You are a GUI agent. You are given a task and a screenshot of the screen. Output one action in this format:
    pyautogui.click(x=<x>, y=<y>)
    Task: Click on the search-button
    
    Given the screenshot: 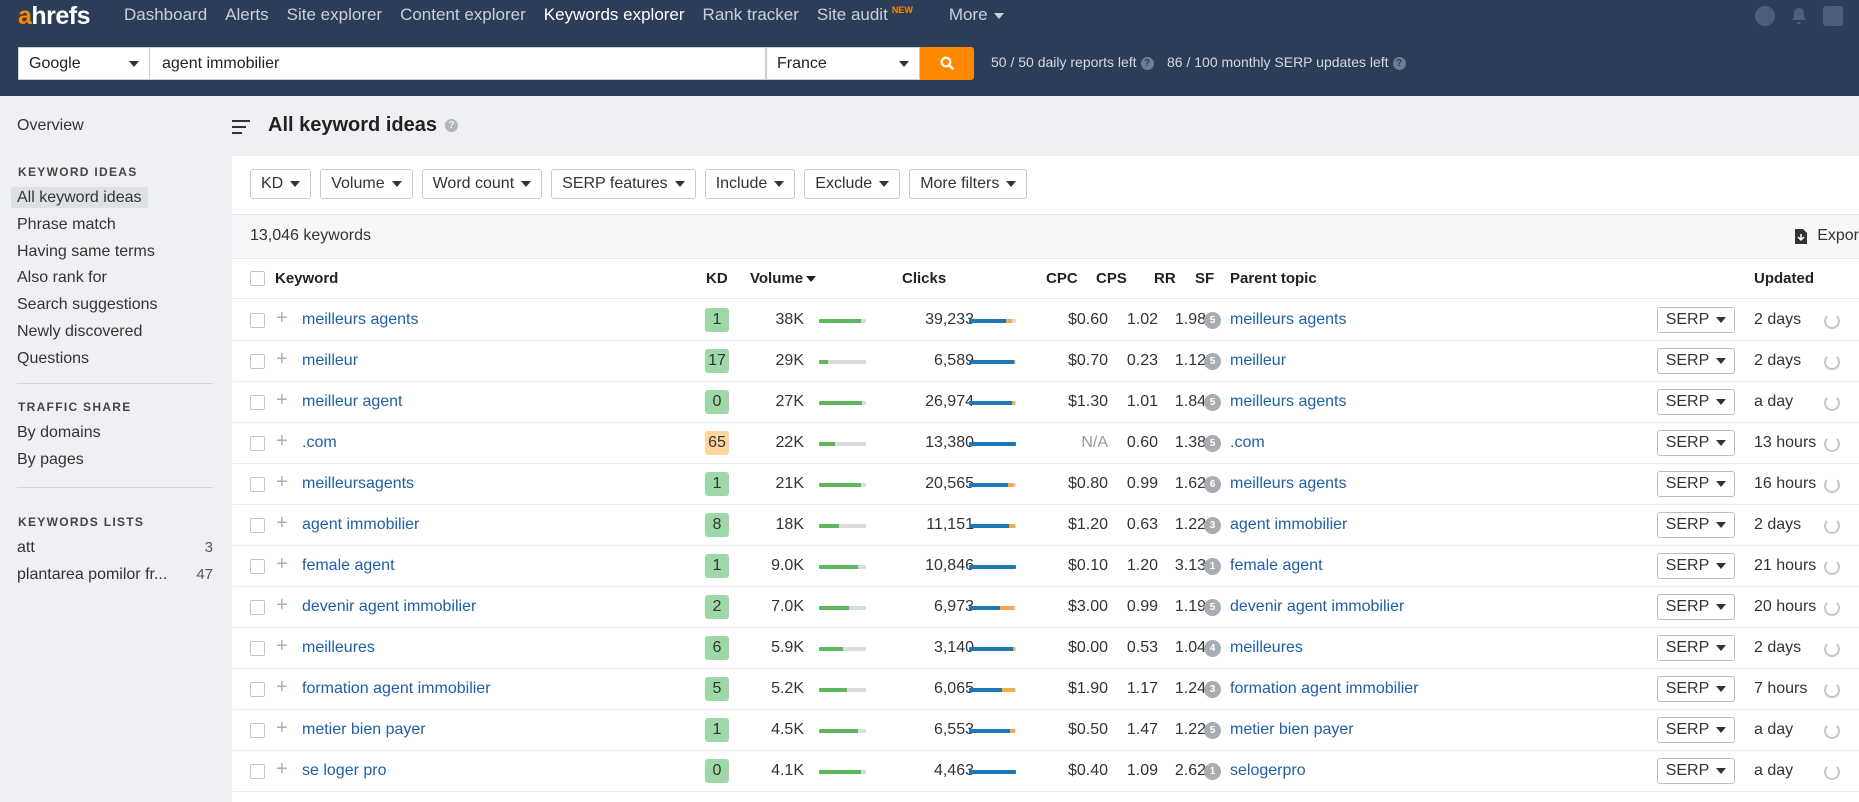 What is the action you would take?
    pyautogui.click(x=947, y=63)
    